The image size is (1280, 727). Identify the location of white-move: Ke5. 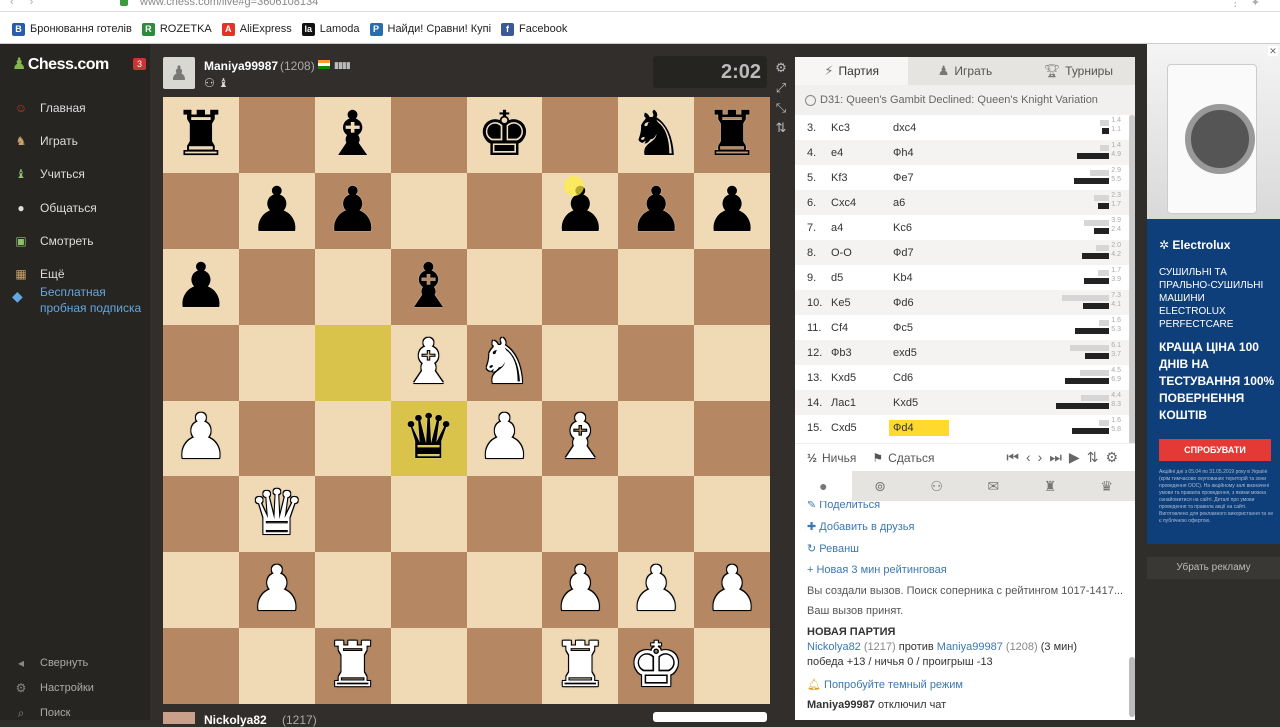
(862, 303).